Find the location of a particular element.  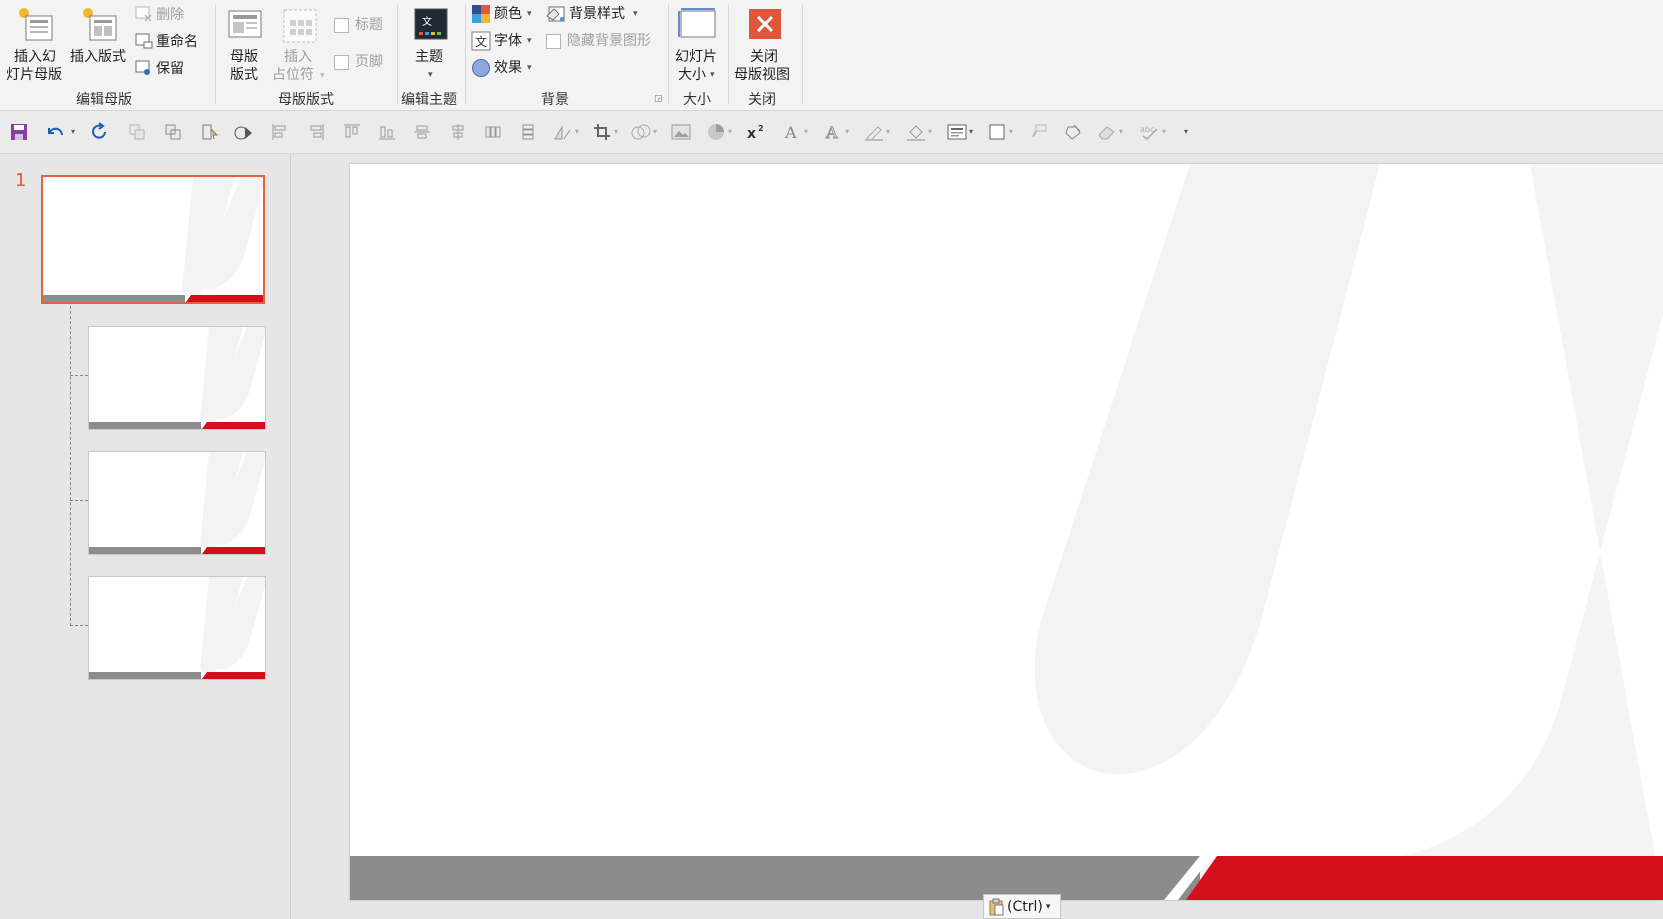

close-master-view-label-1: 关闭 is located at coordinates (764, 57).